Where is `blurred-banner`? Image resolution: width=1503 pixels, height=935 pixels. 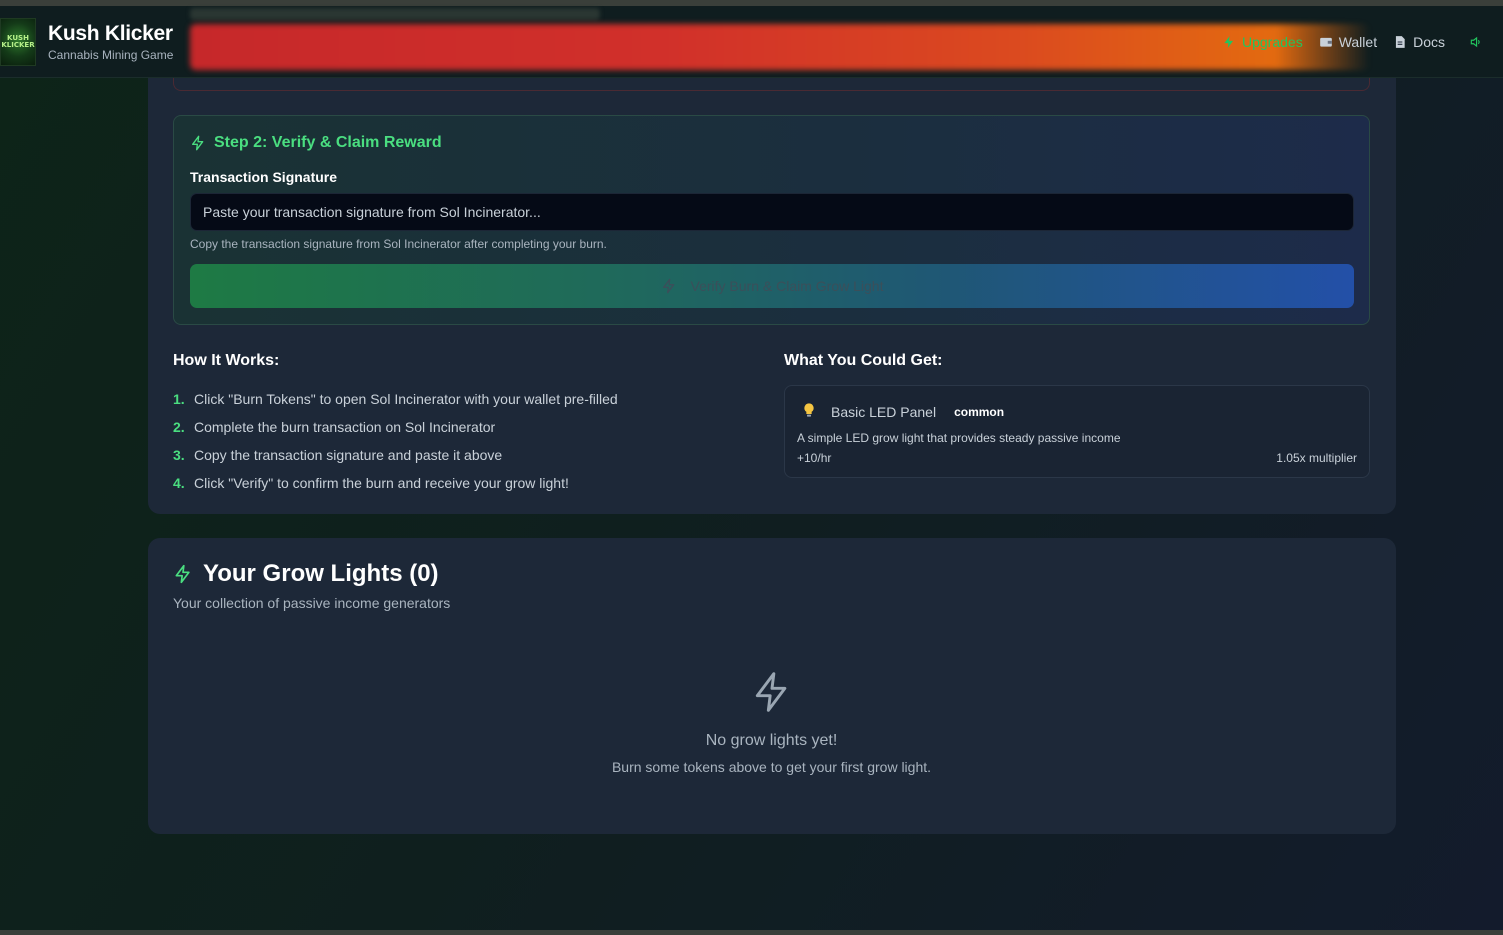 blurred-banner is located at coordinates (780, 47).